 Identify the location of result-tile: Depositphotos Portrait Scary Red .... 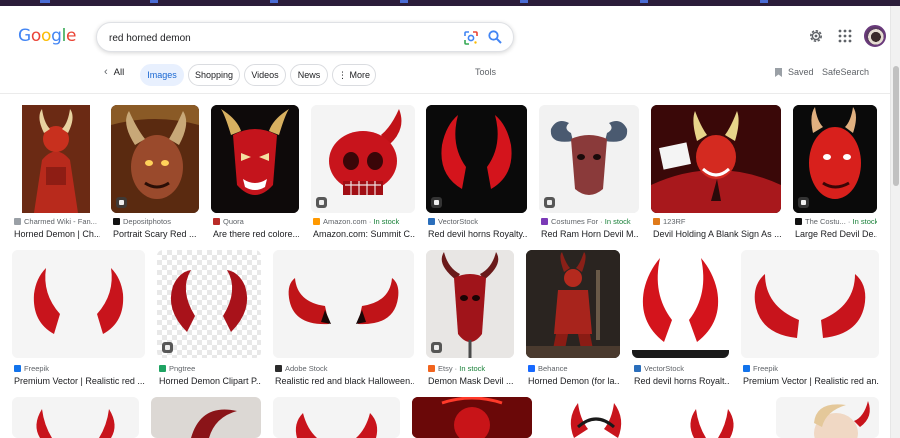
(155, 172).